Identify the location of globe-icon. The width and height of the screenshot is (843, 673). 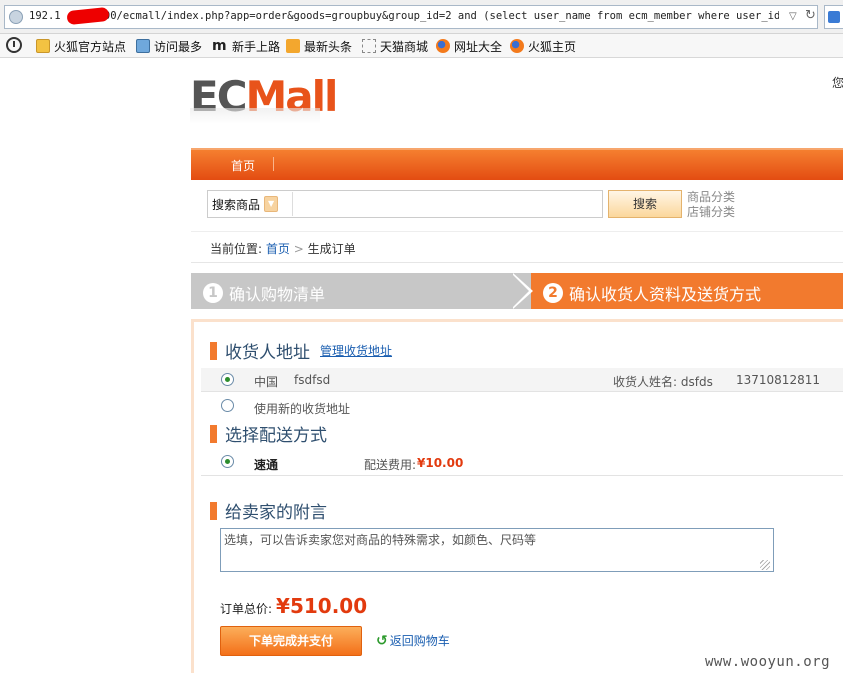
(16, 17).